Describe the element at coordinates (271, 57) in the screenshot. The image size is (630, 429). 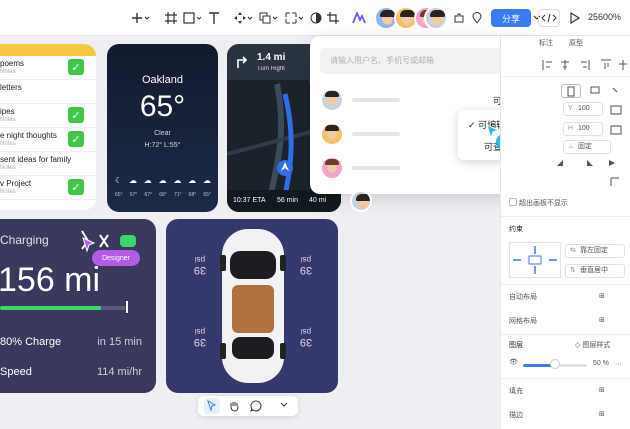
I see `nav-distance: 1.4 mi` at that location.